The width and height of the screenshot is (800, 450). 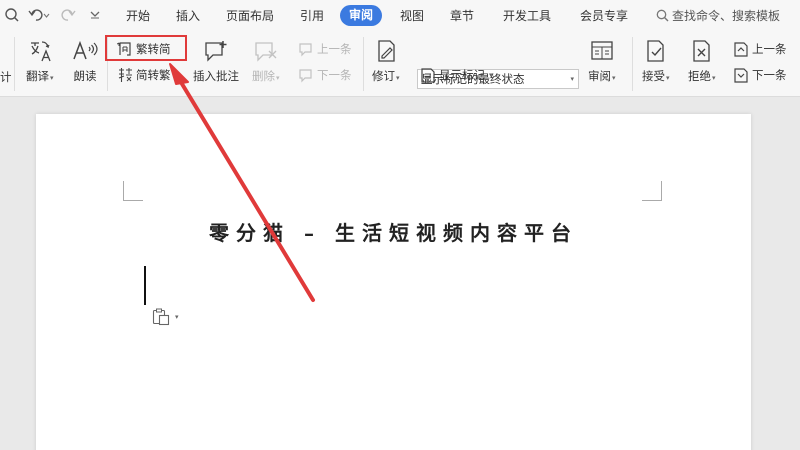 What do you see at coordinates (37, 76) in the screenshot?
I see `translate-label: 翻译` at bounding box center [37, 76].